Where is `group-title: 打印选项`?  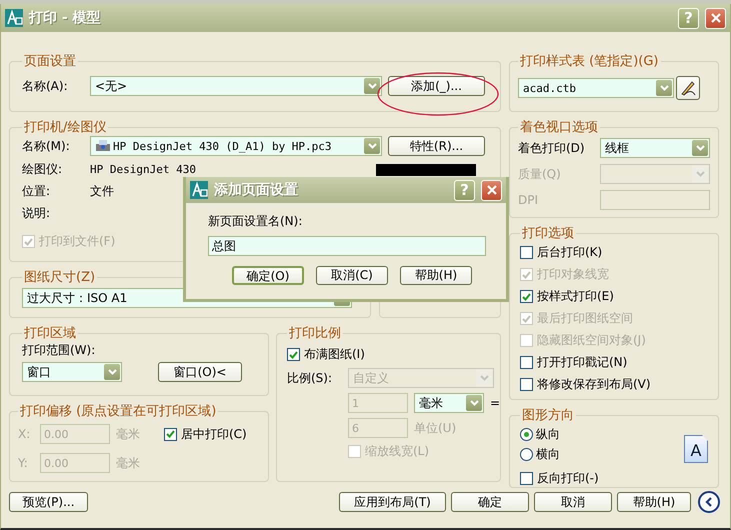 group-title: 打印选项 is located at coordinates (548, 233).